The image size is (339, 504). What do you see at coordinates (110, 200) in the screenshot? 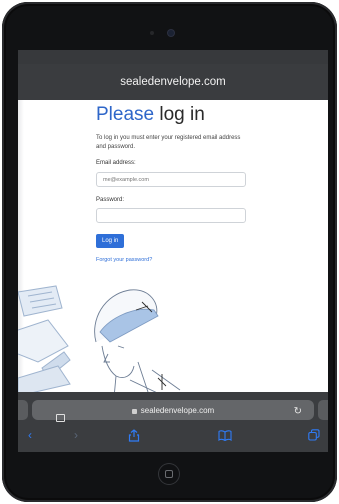
I see `password-label: Password:` at bounding box center [110, 200].